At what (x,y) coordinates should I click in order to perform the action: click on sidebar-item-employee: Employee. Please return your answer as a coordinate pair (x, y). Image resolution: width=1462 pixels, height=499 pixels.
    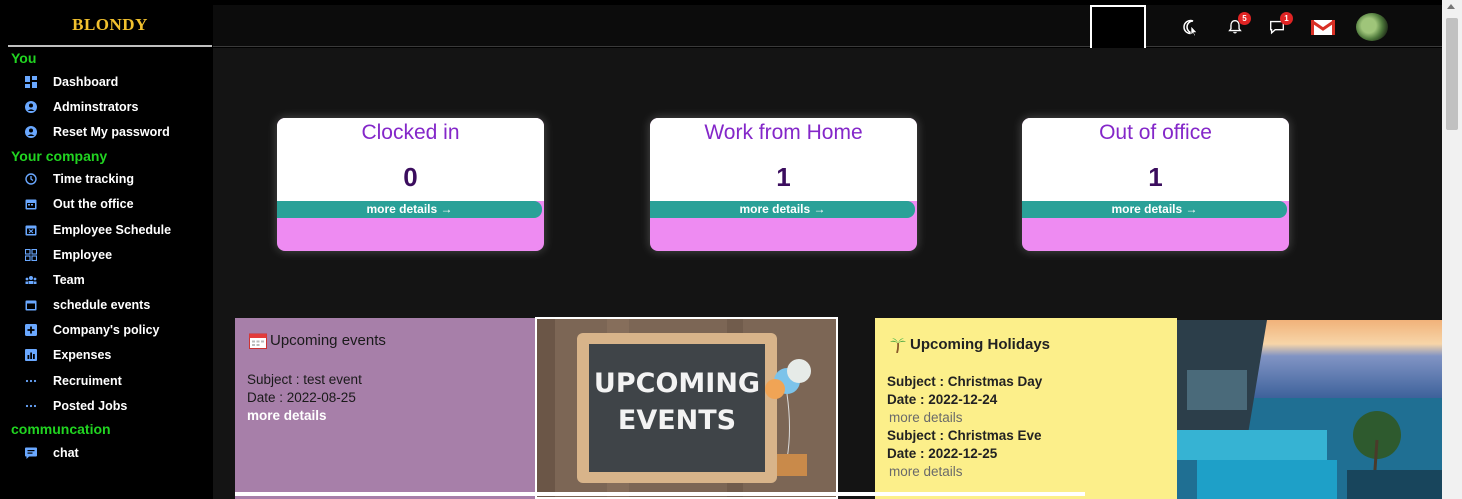
    Looking at the image, I should click on (110, 254).